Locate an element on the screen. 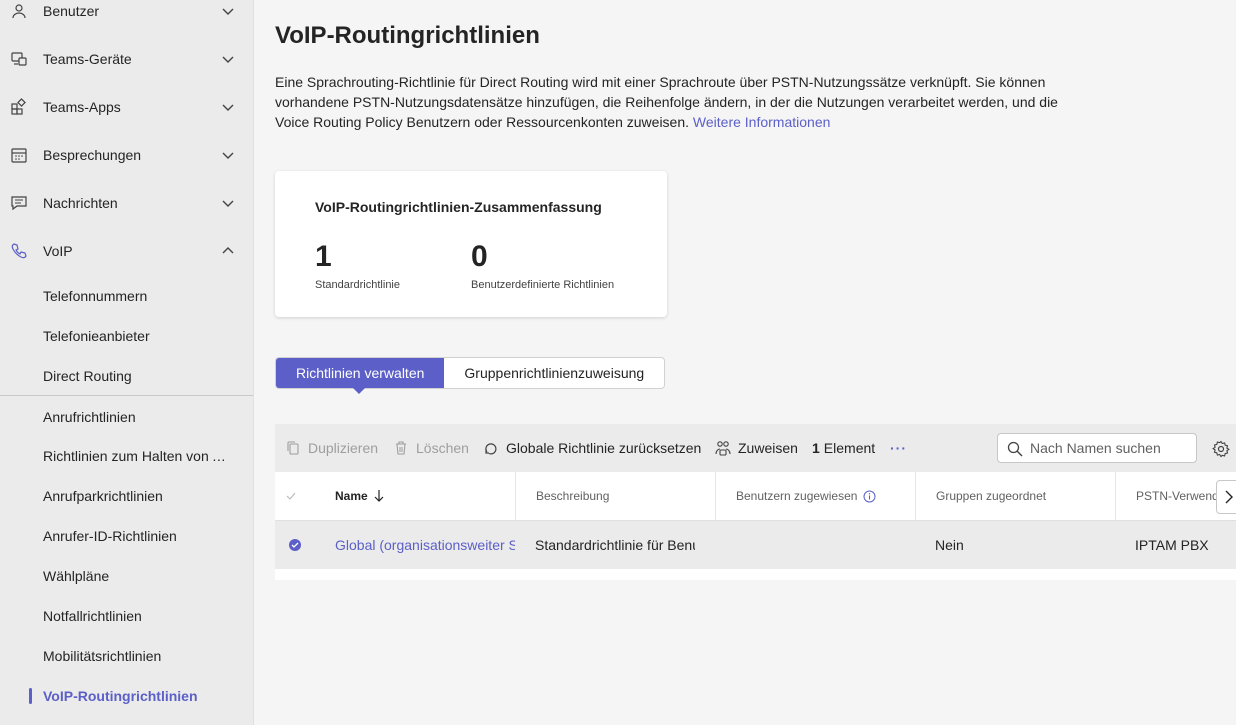  row-checkbox is located at coordinates (299, 545).